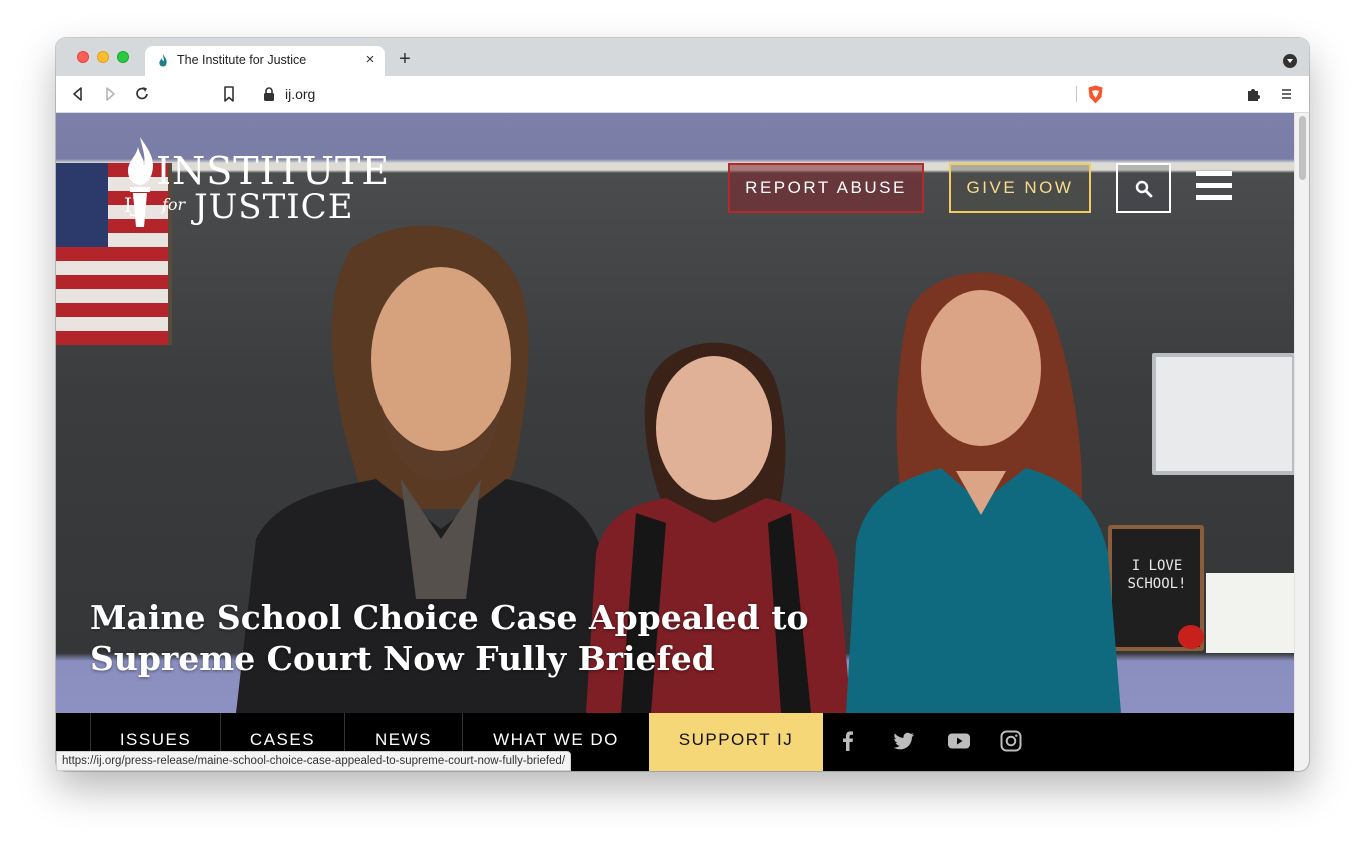 Image resolution: width=1365 pixels, height=846 pixels. Describe the element at coordinates (983, 492) in the screenshot. I see `woman-figure-image` at that location.